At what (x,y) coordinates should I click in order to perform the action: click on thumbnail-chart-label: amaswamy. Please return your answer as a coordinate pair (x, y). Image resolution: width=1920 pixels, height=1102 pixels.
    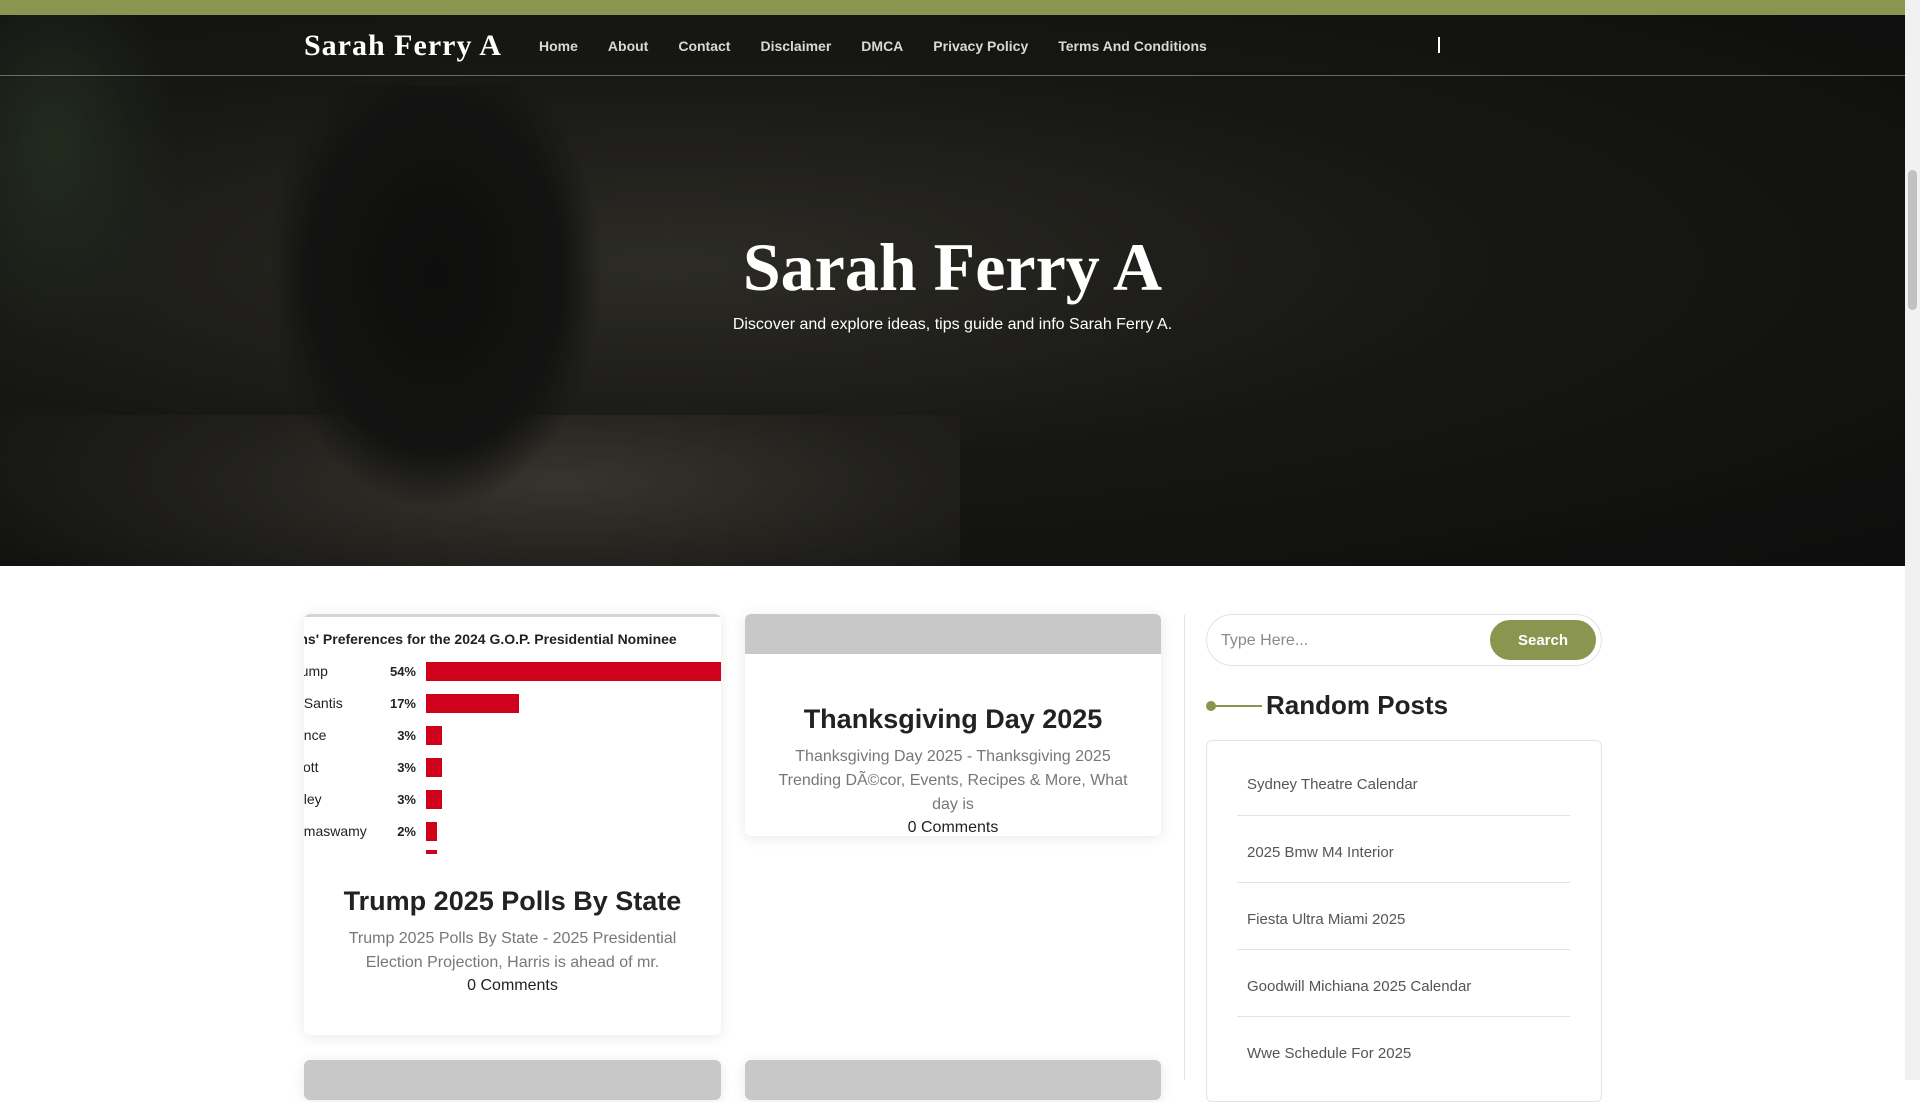
    Looking at the image, I should click on (335, 831).